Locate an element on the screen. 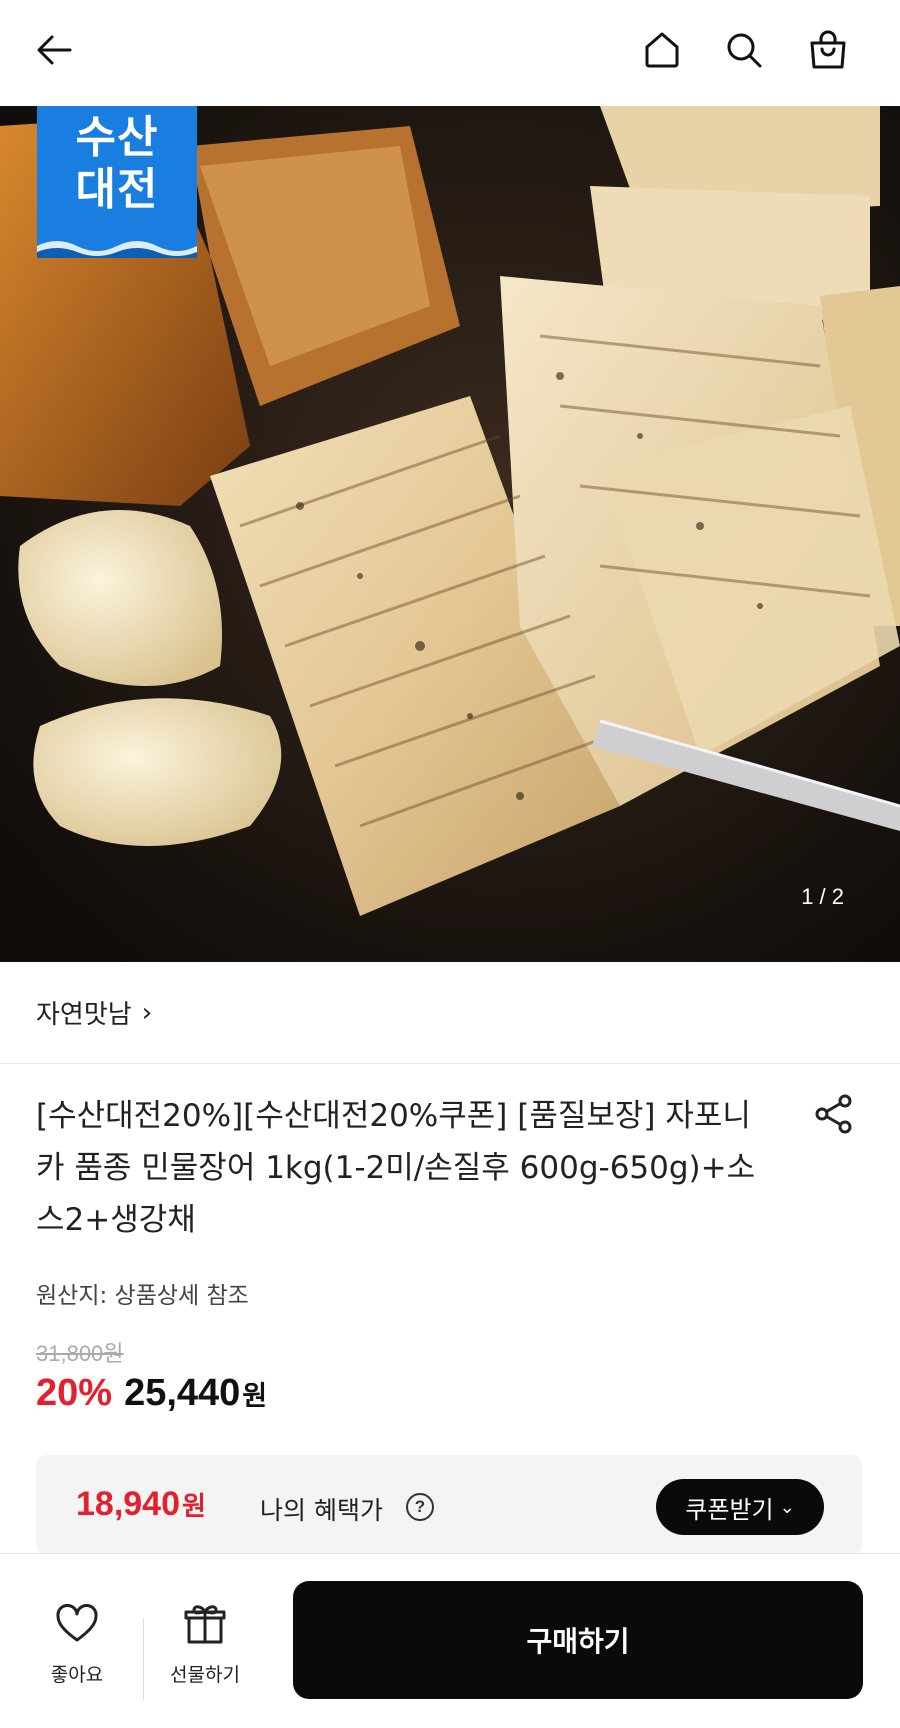 The height and width of the screenshot is (1728, 900). benefit-label: 나의 혜택가 is located at coordinates (321, 1510).